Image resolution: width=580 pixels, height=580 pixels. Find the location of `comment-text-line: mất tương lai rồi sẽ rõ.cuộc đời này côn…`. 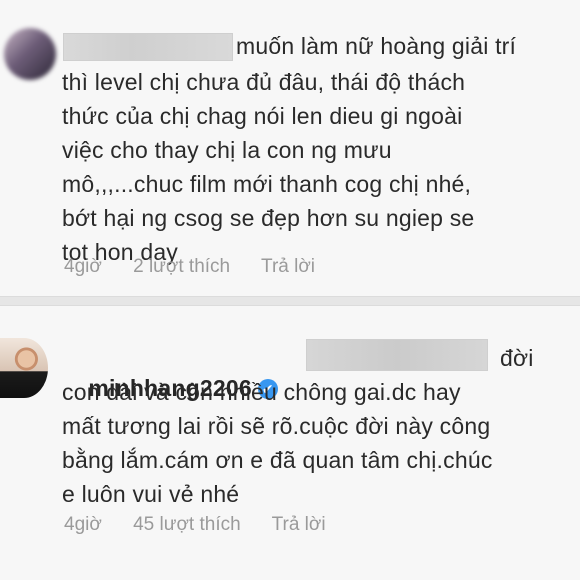

comment-text-line: mất tương lai rồi sẽ rõ.cuộc đời này côn… is located at coordinates (276, 426).